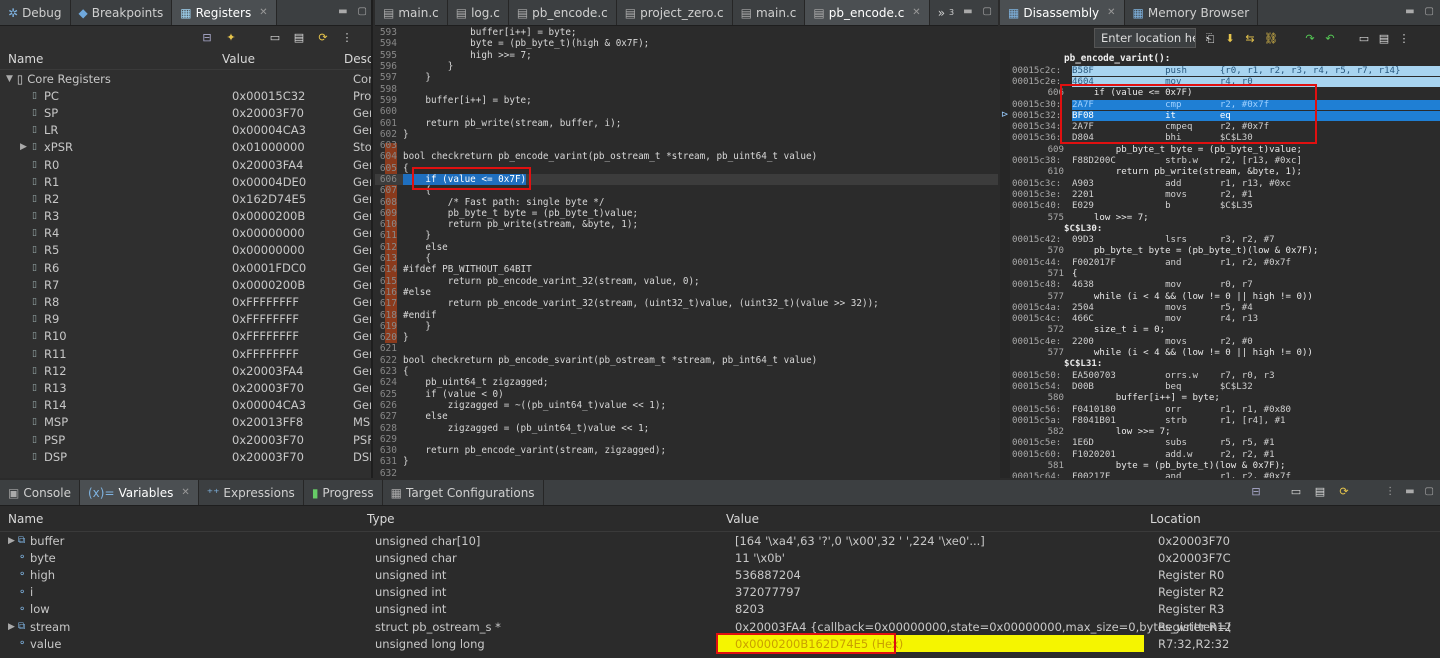 Image resolution: width=1440 pixels, height=658 pixels. I want to click on step-icon: ⬇, so click(1230, 38).